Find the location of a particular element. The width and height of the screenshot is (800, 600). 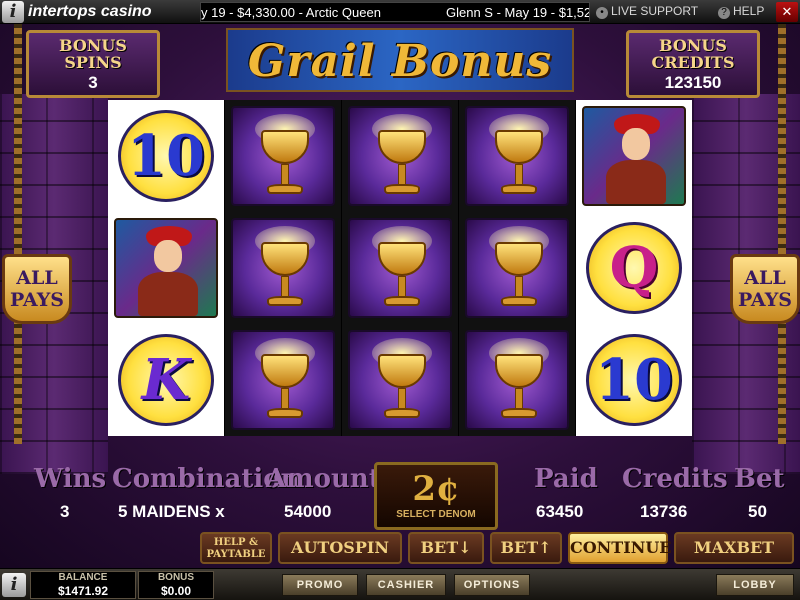

ticker-item: Glenn S - May 19 - $1,52 is located at coordinates (518, 12).